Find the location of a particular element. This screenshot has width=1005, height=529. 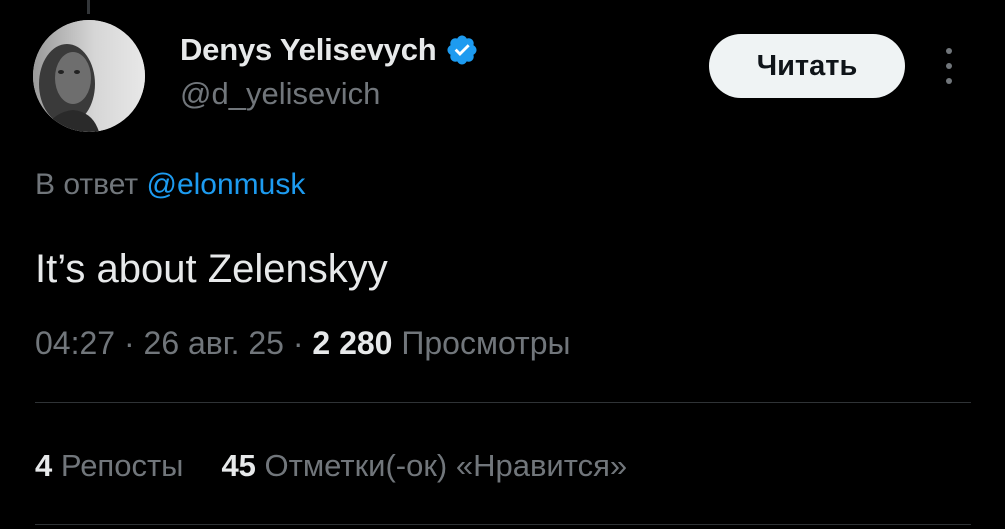

likes-count: 45 is located at coordinates (238, 465).